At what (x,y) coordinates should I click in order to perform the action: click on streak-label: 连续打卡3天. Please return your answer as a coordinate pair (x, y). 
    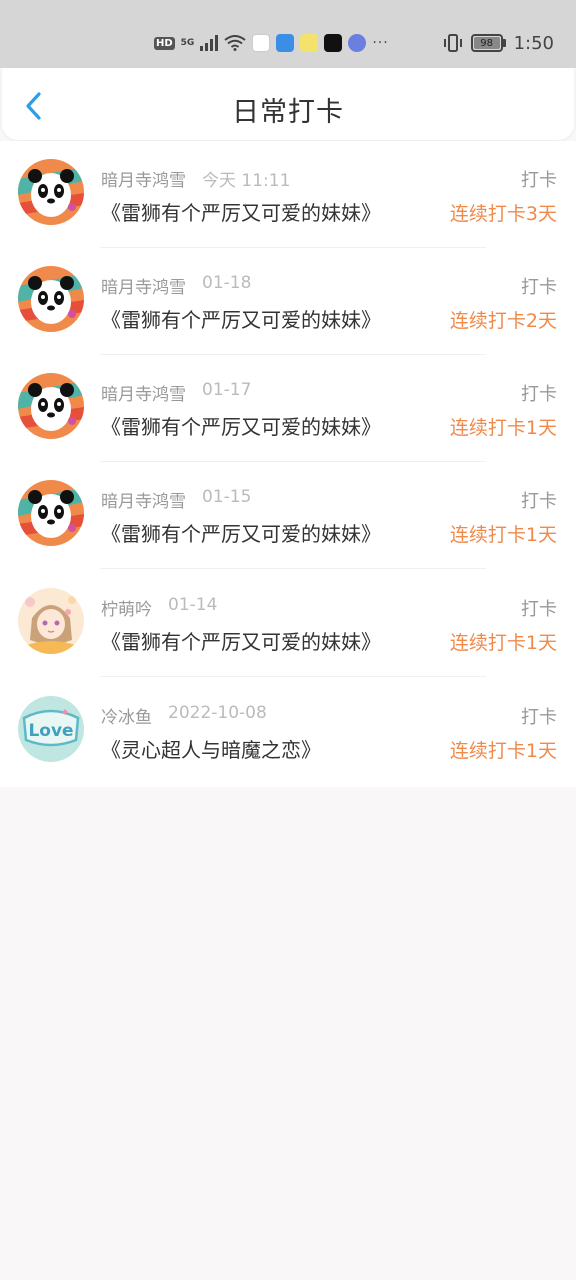
    Looking at the image, I should click on (503, 214).